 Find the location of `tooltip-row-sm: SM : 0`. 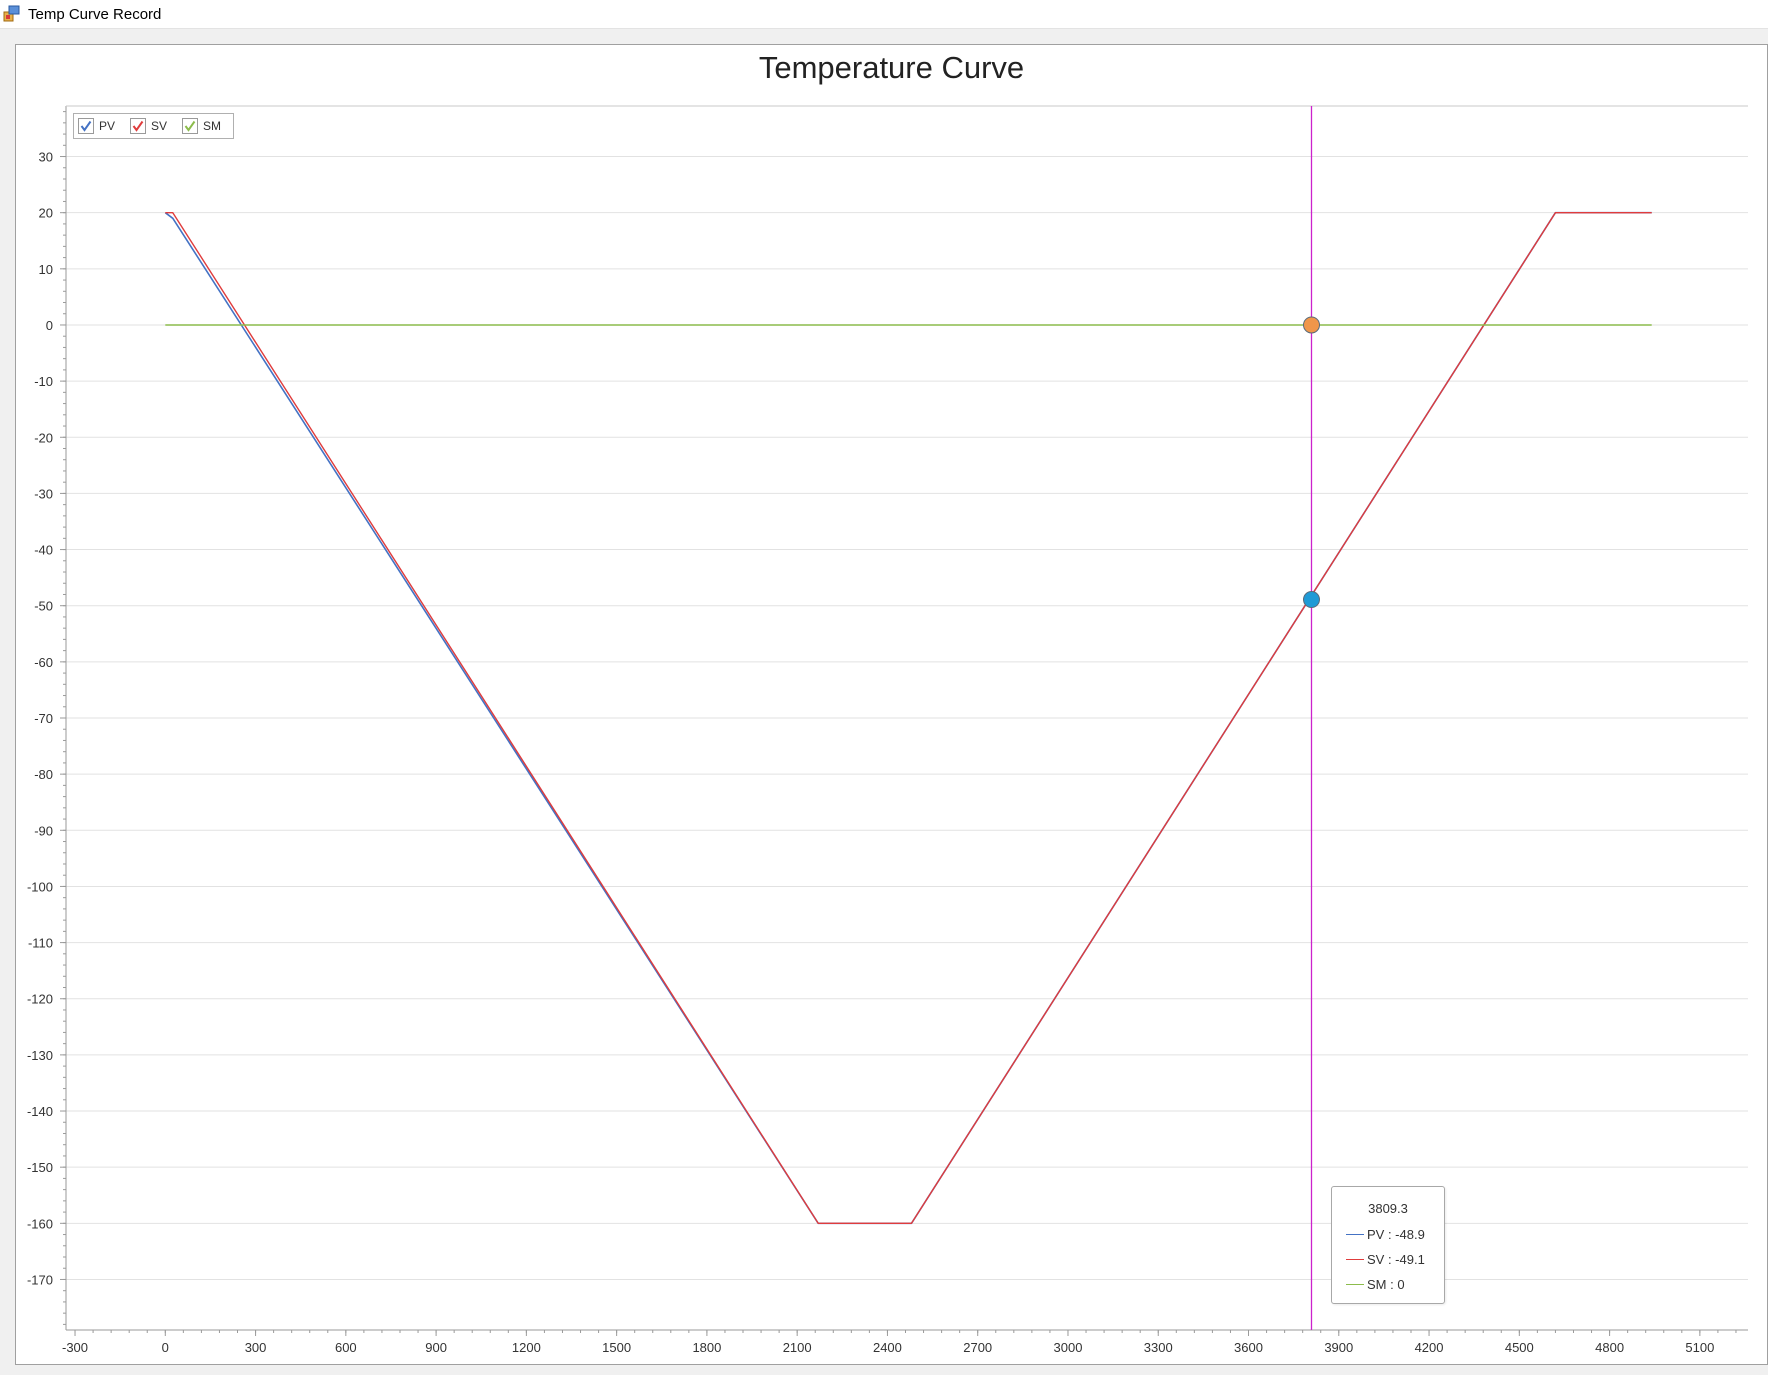

tooltip-row-sm: SM : 0 is located at coordinates (1394, 1286).